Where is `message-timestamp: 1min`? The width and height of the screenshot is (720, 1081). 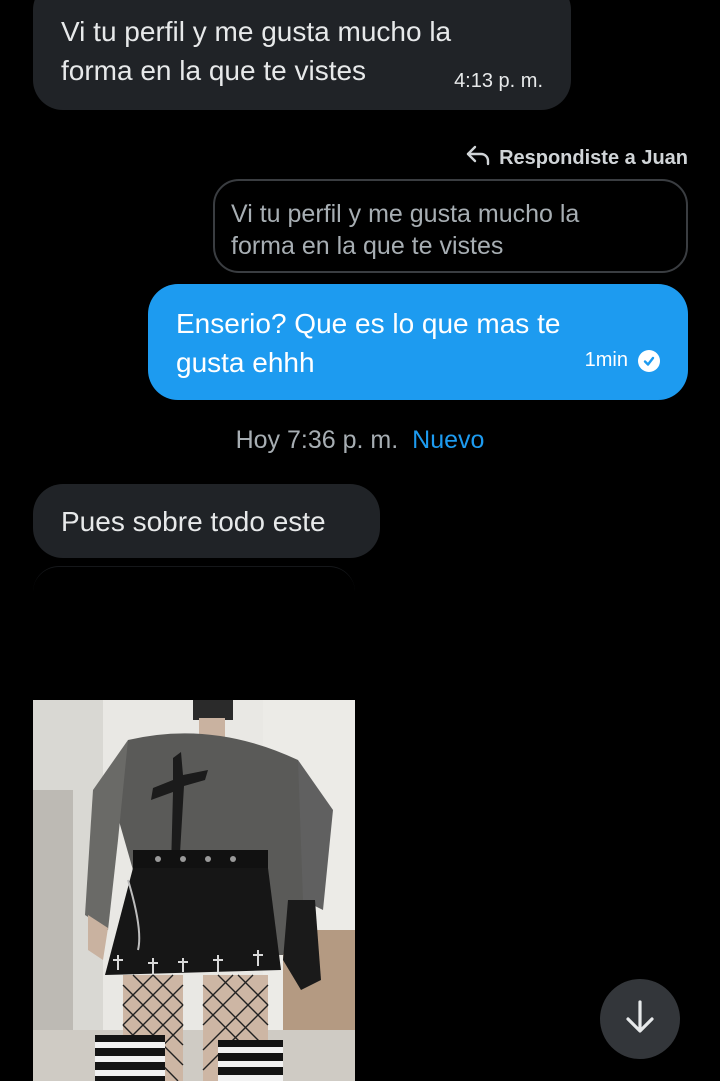
message-timestamp: 1min is located at coordinates (606, 360).